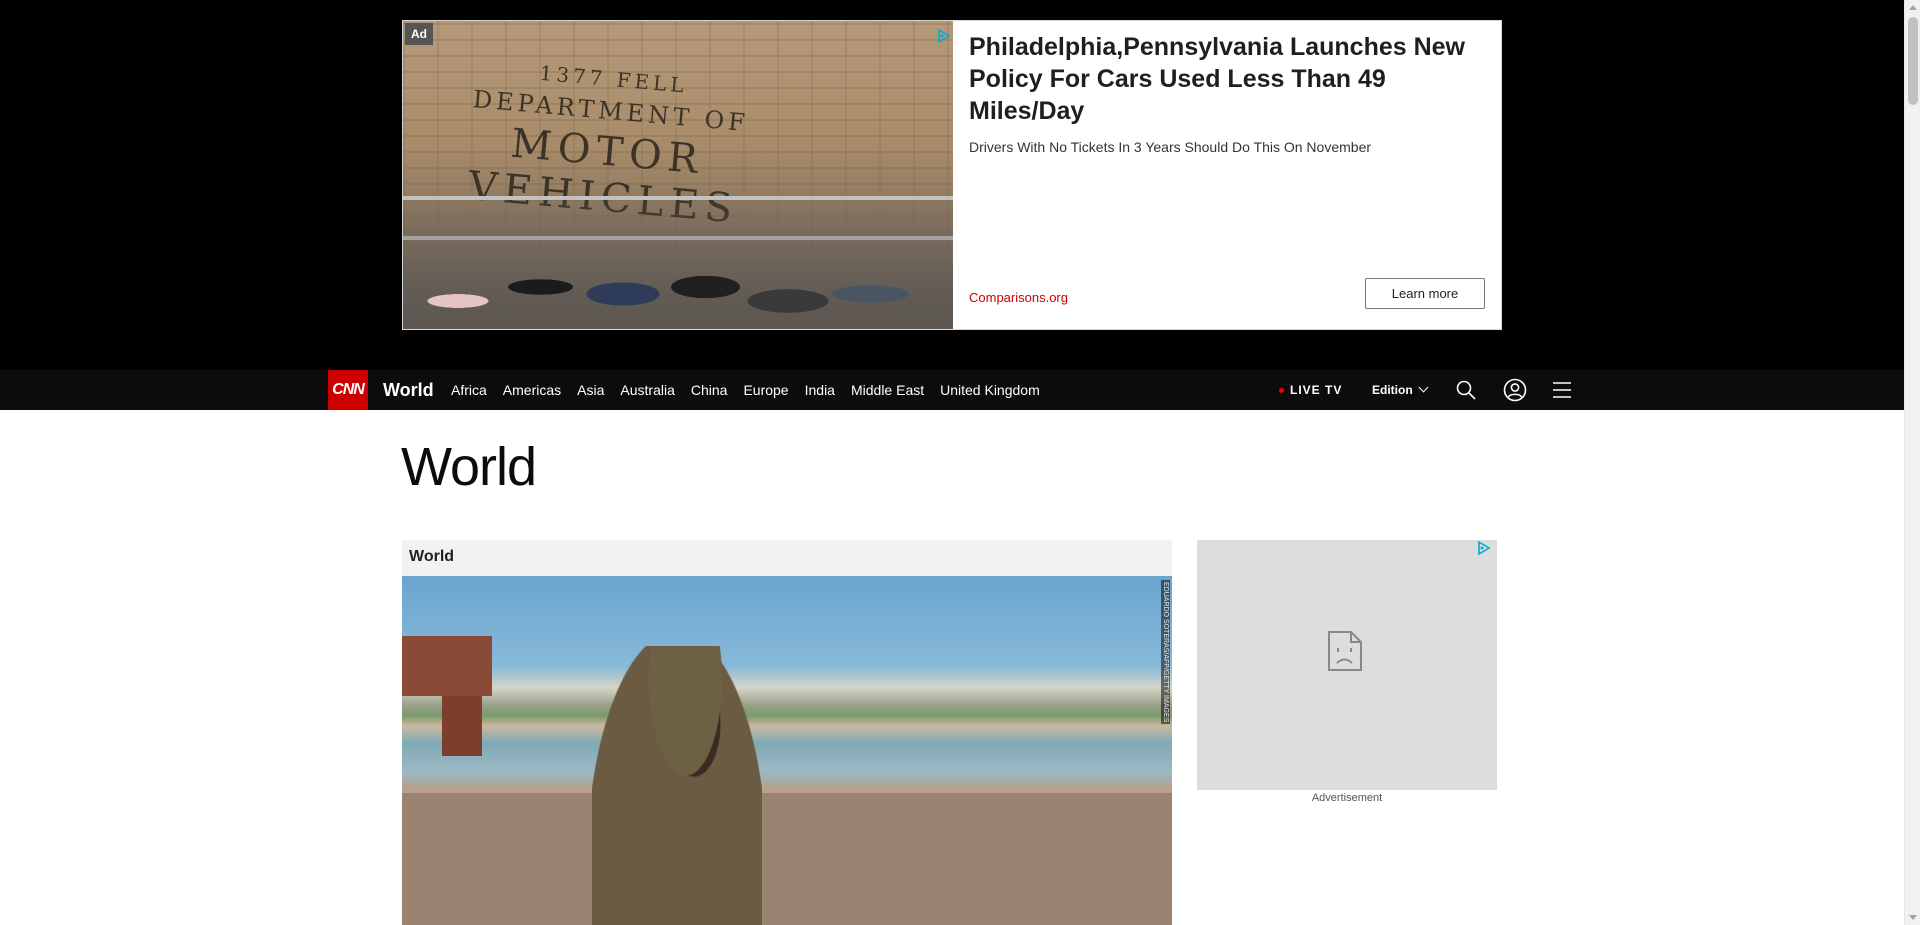  I want to click on ad-source: Comparisons.org, so click(1018, 297).